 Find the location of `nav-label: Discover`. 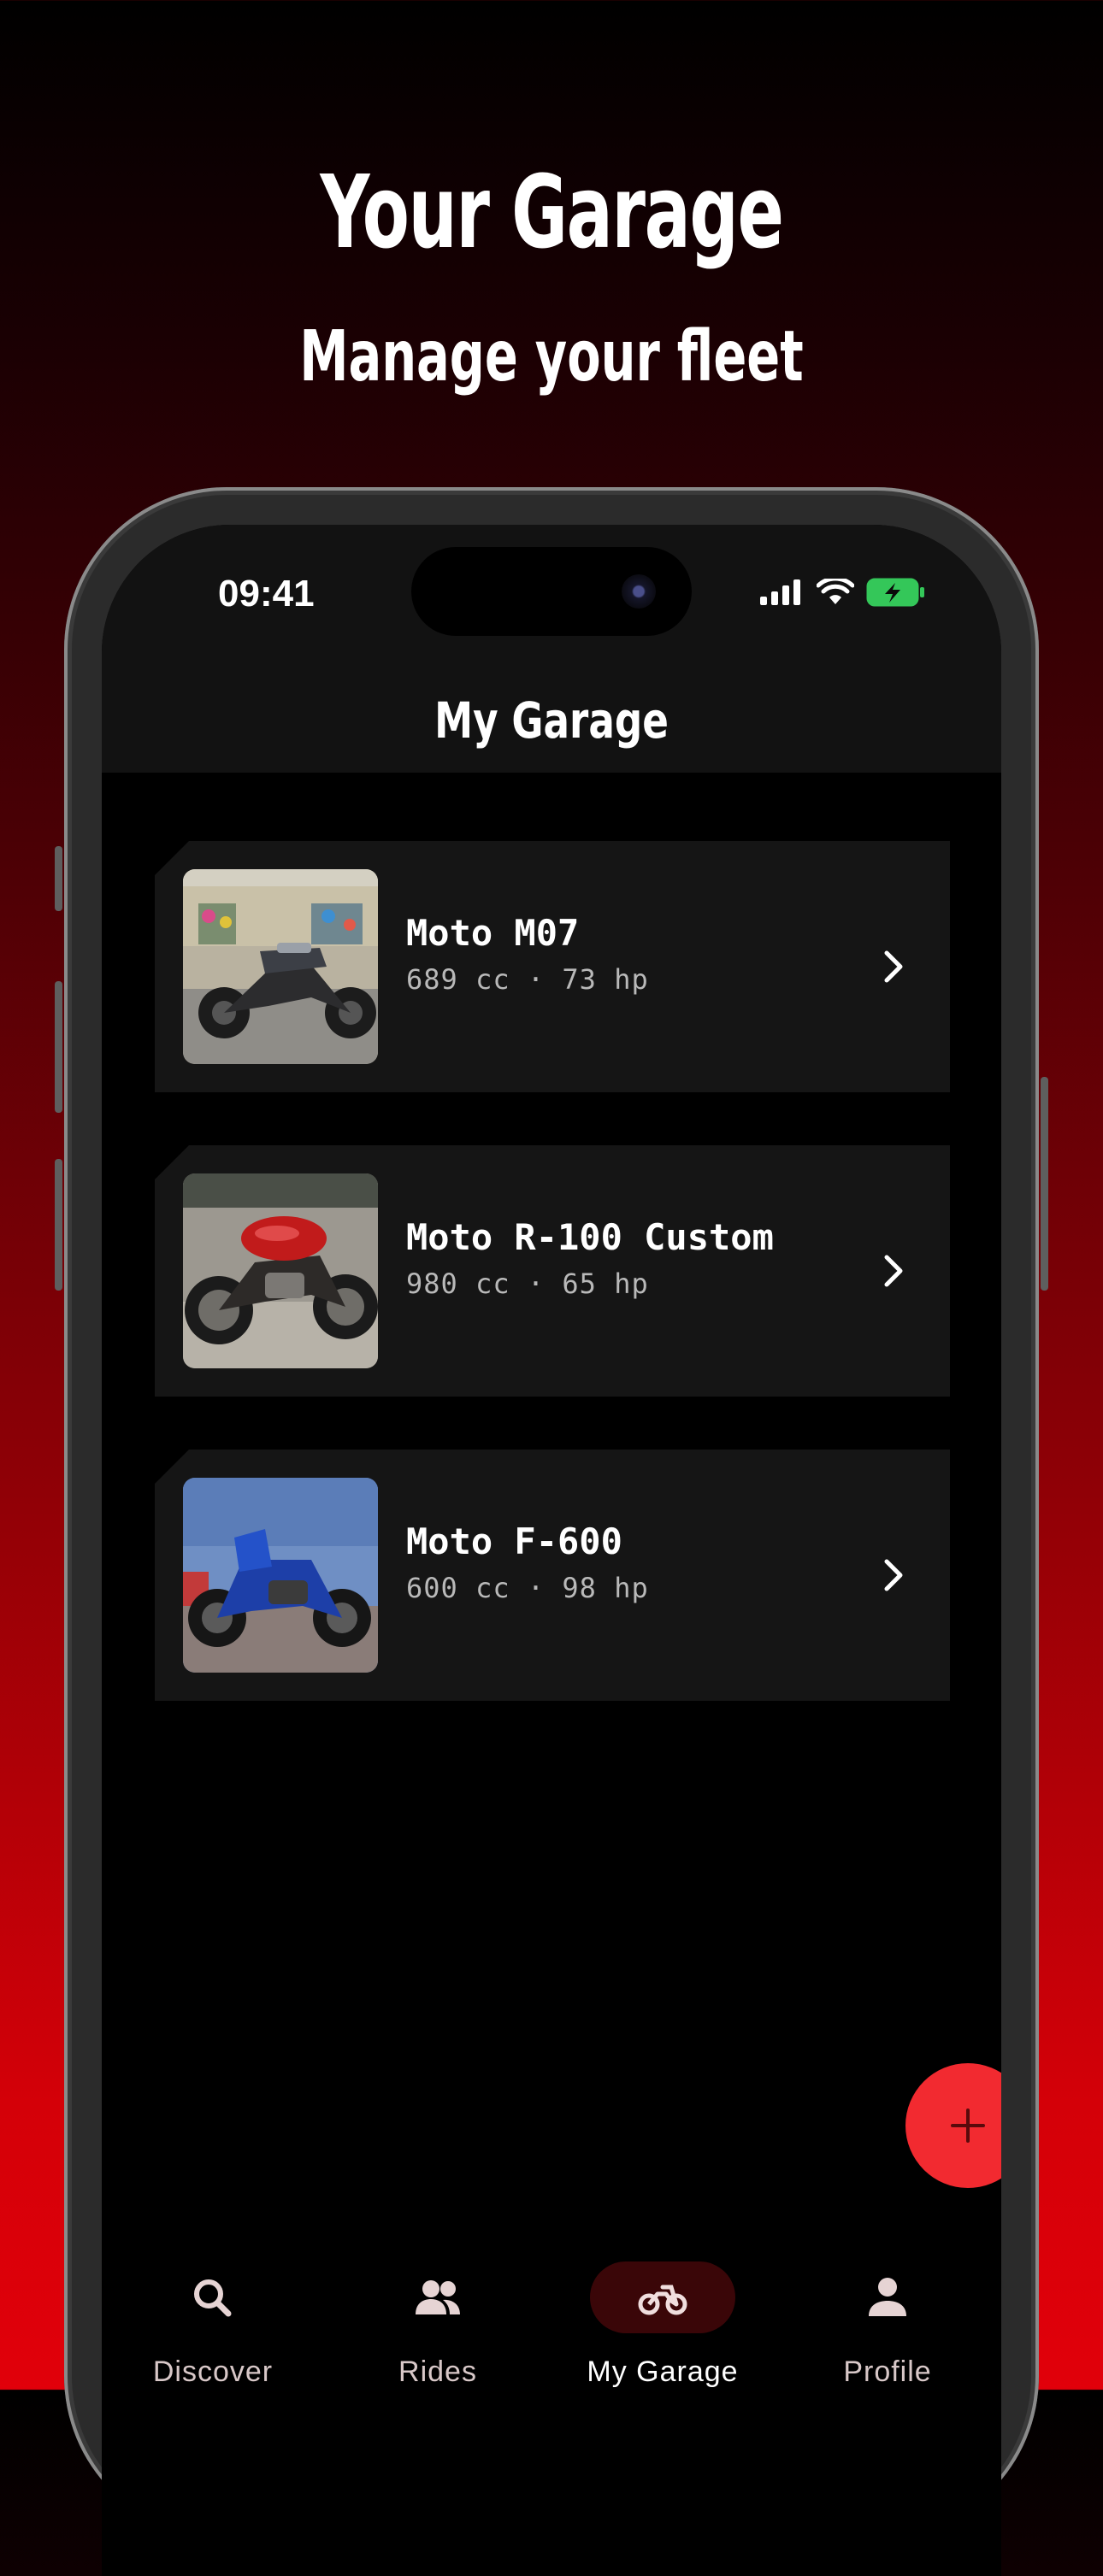

nav-label: Discover is located at coordinates (213, 2371).